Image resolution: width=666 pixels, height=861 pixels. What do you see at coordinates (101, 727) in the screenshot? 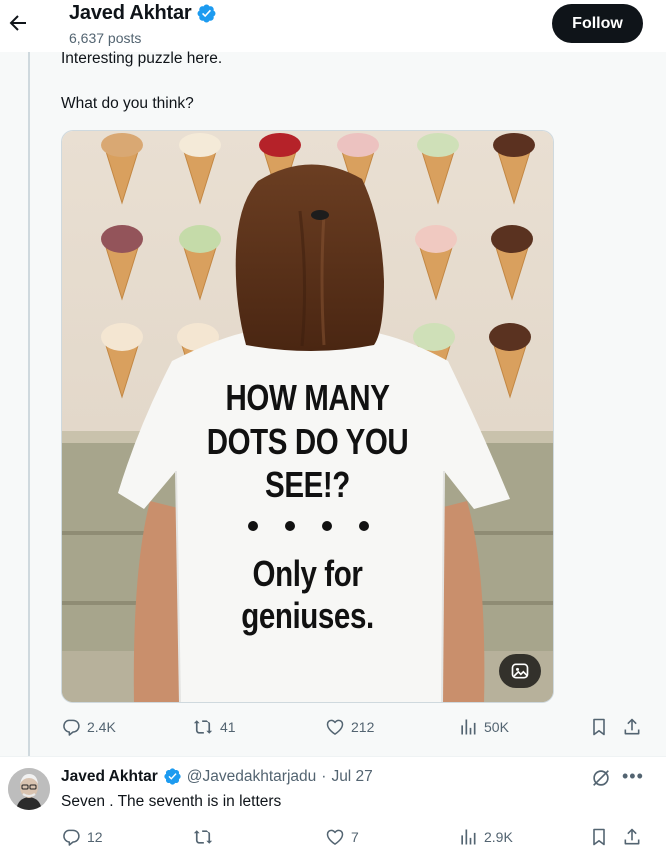
I see `reply-count: 2.4K` at bounding box center [101, 727].